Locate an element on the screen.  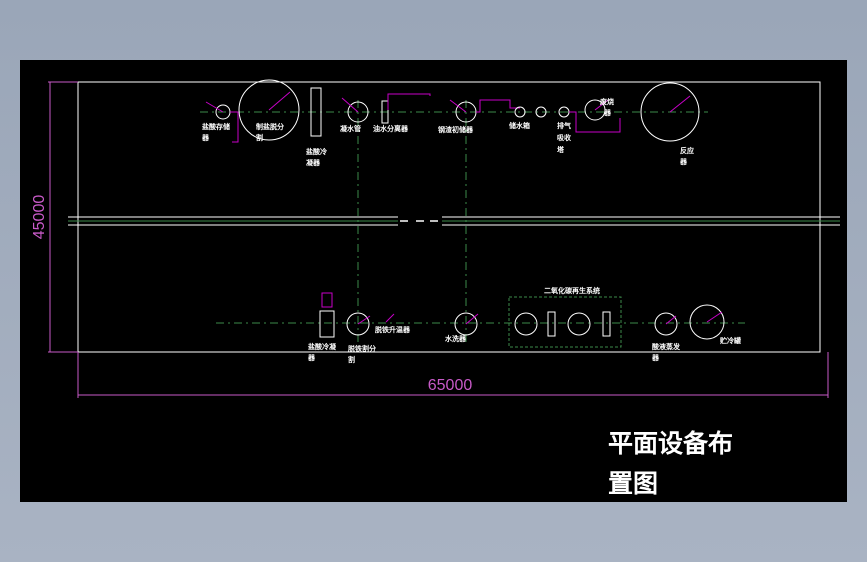
label-condenser-bottom-2: 器 is located at coordinates (311, 357).